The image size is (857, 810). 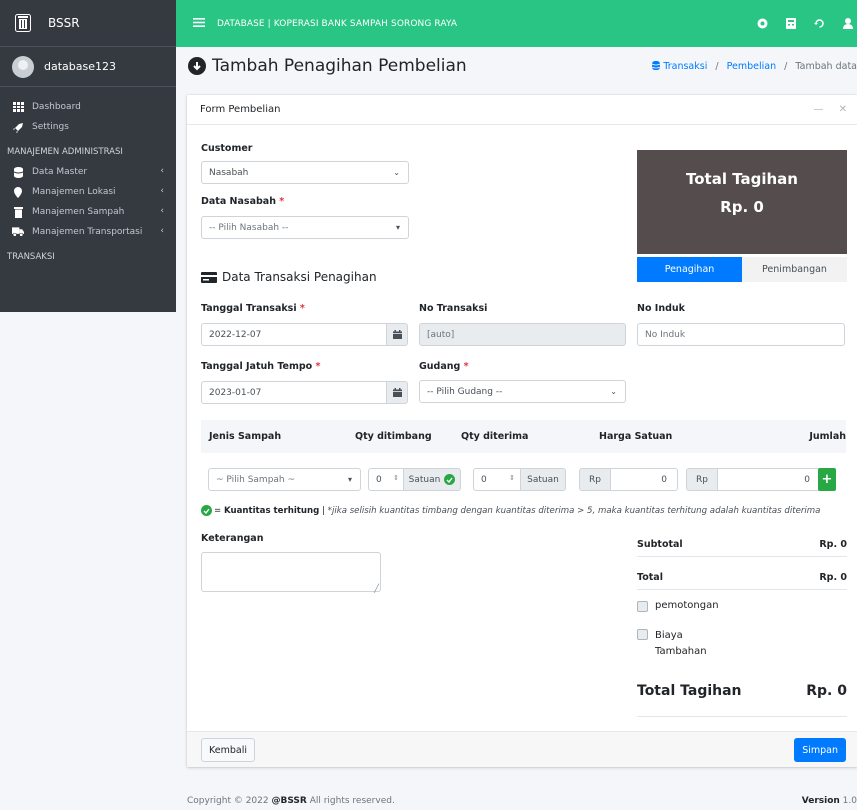 What do you see at coordinates (206, 510) in the screenshot?
I see `check-circle-icon` at bounding box center [206, 510].